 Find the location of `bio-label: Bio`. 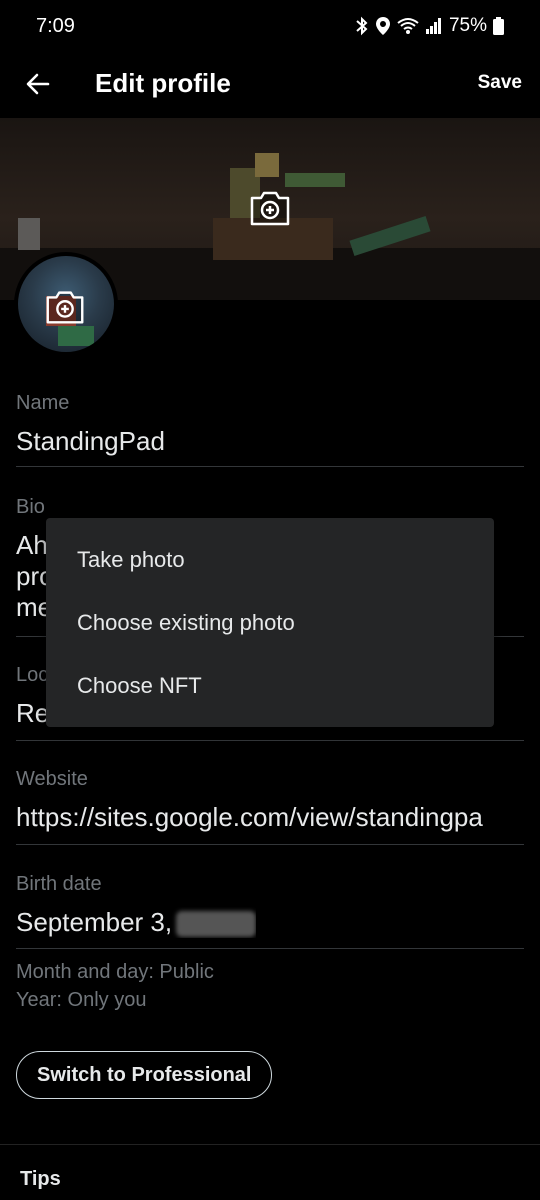

bio-label: Bio is located at coordinates (30, 507).